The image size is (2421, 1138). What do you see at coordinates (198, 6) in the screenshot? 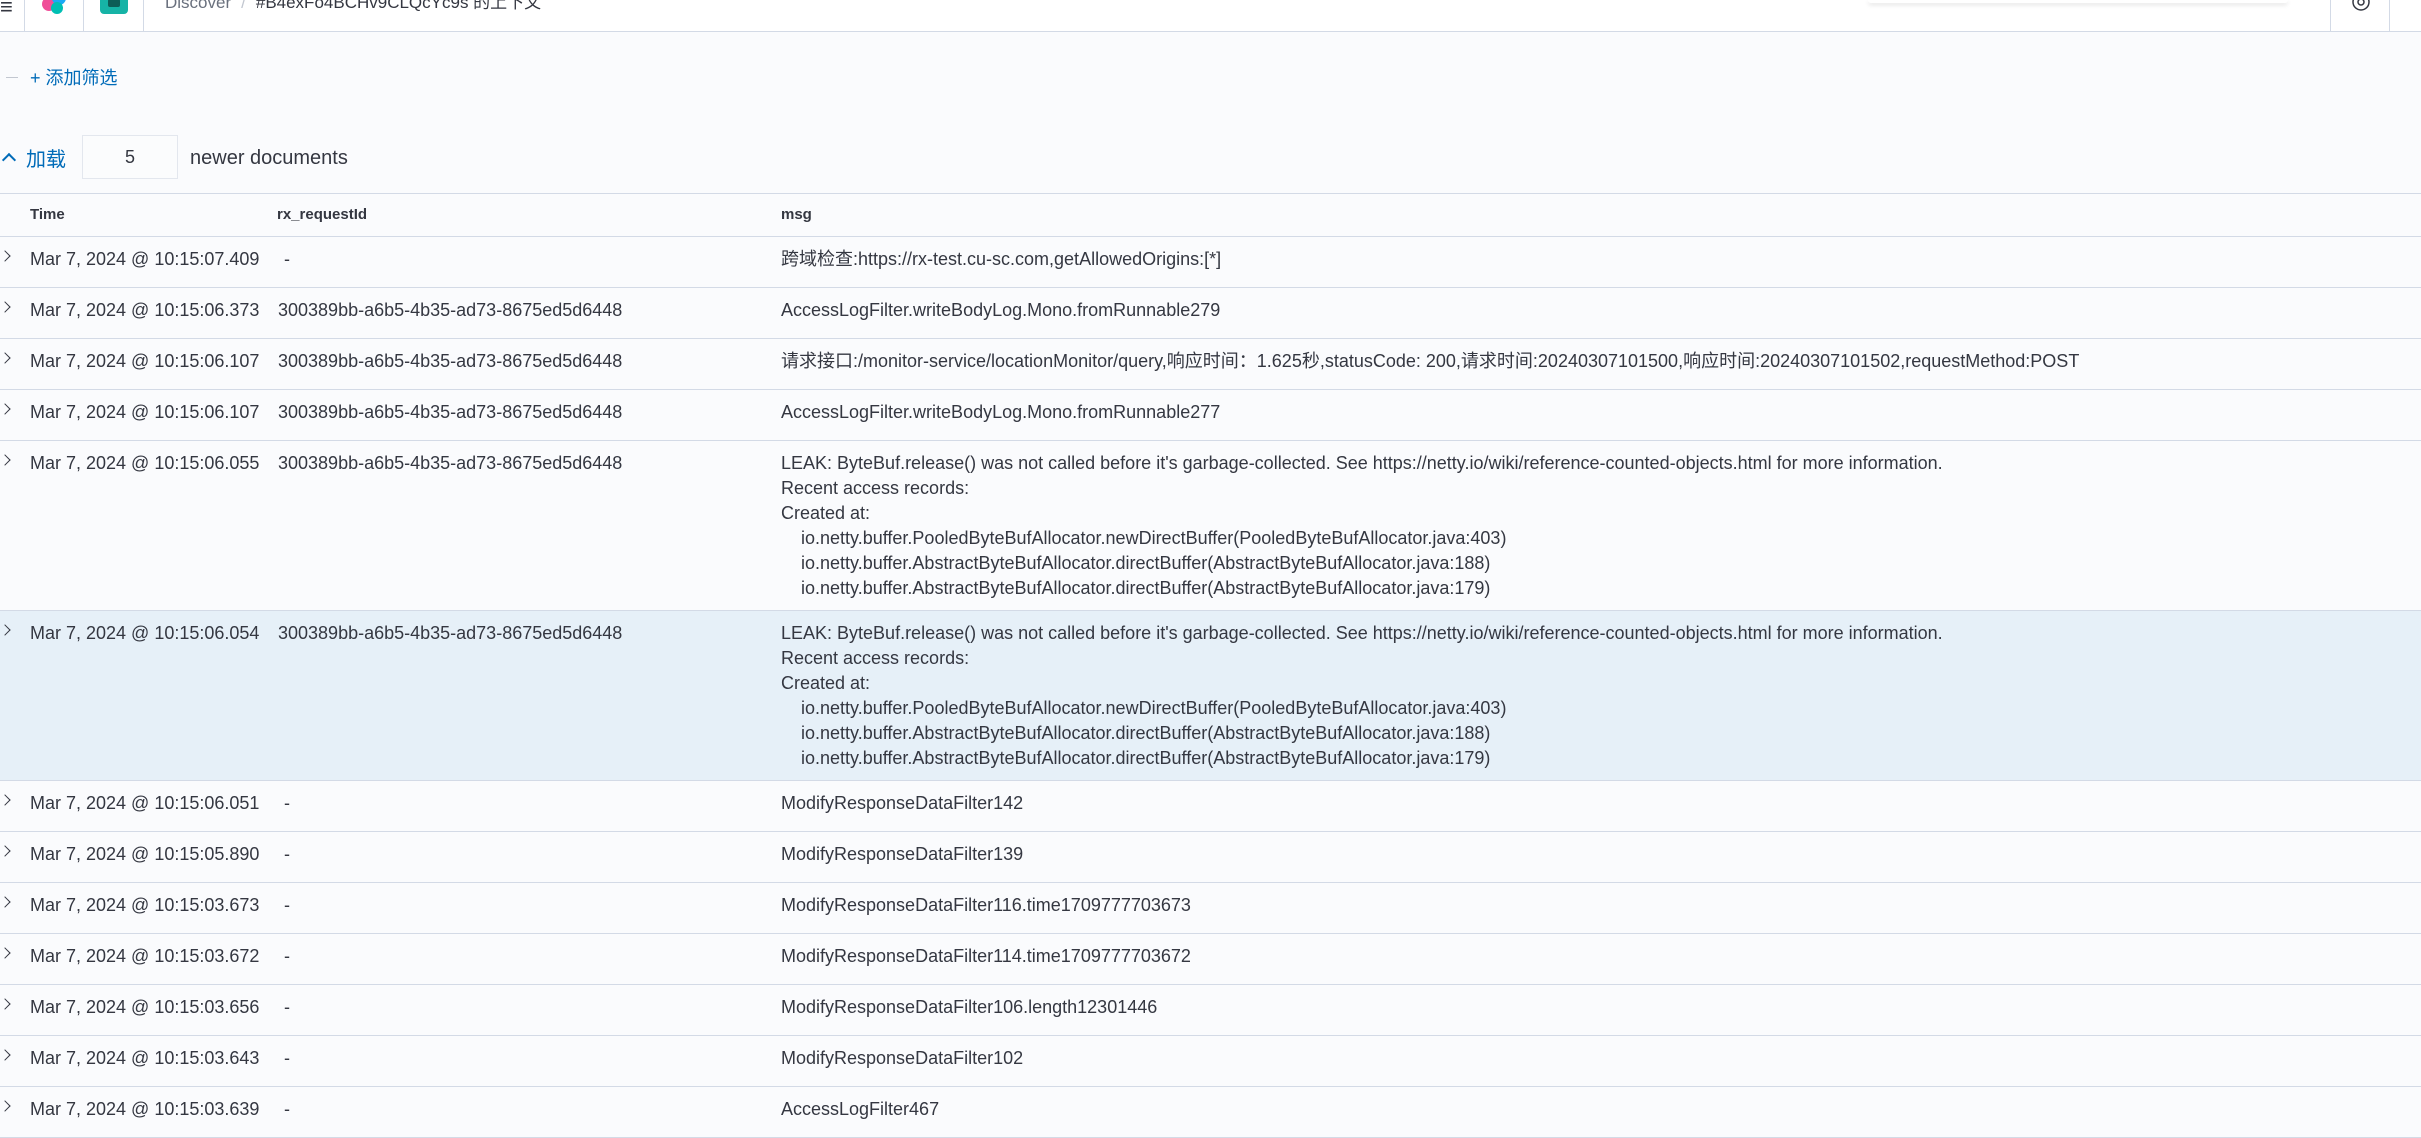
I see `breadcrumb-discover-link: Discover` at bounding box center [198, 6].